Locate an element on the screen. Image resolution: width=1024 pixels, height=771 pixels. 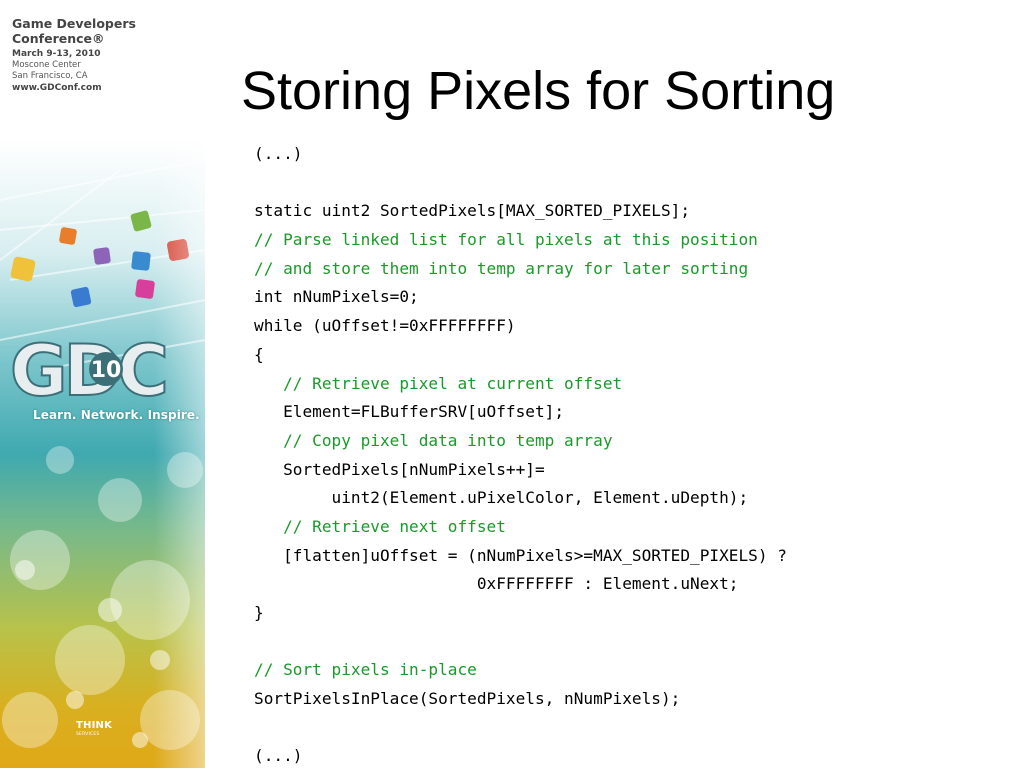
sponsor-name: THINK is located at coordinates (94, 725).